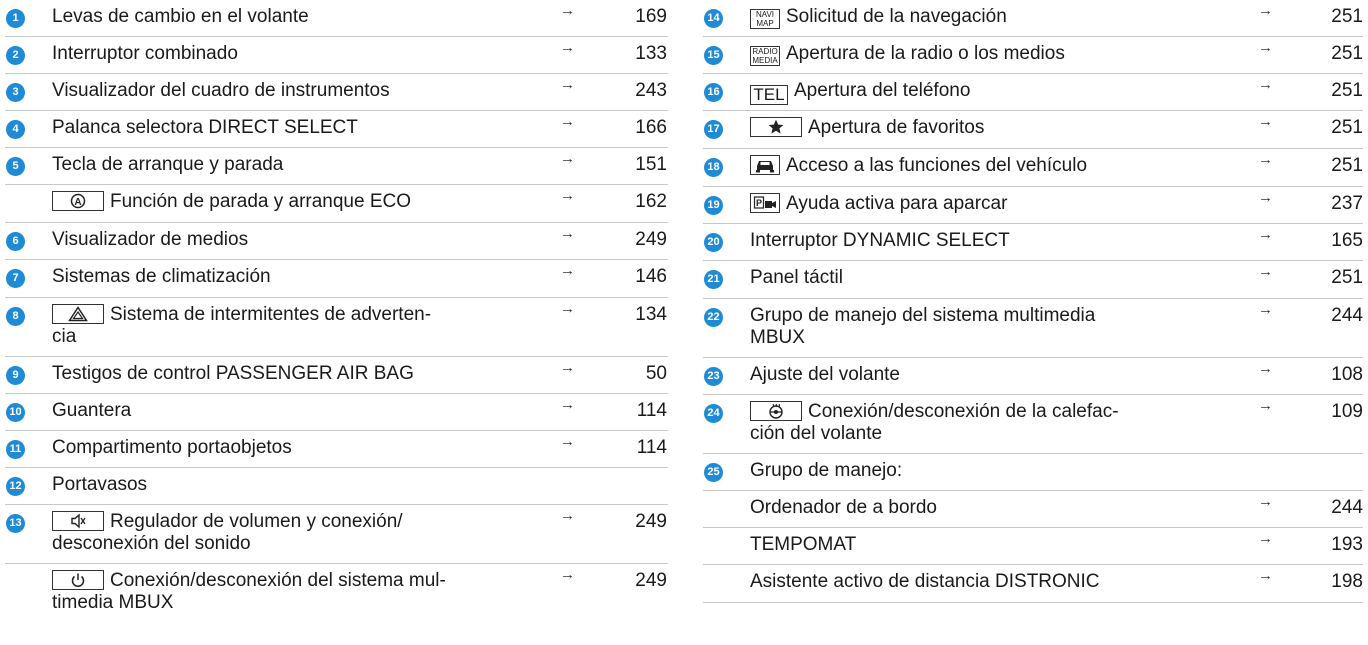  Describe the element at coordinates (15, 449) in the screenshot. I see `item-number-badge: 11` at that location.